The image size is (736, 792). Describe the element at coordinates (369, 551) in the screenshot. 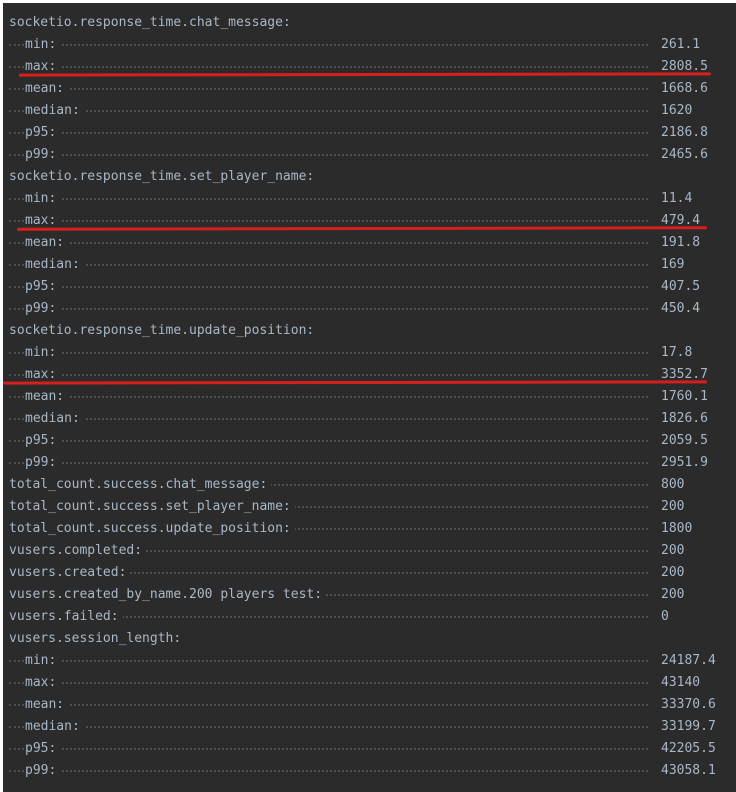

I see `metric-group-line: vusers.completed: 200` at that location.